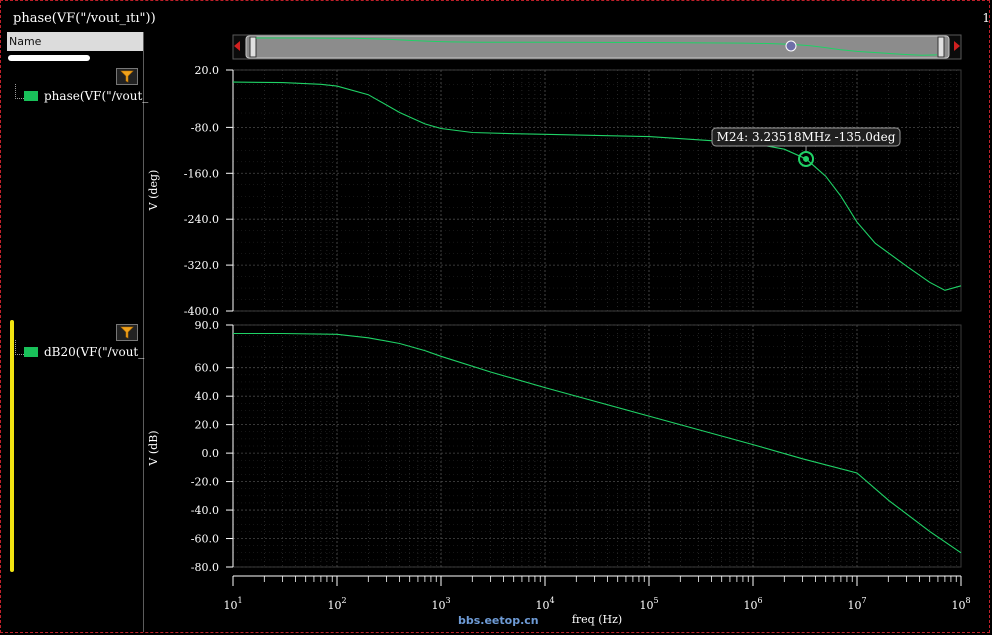 This screenshot has width=992, height=635. I want to click on x-tick-label: 107, so click(856, 604).